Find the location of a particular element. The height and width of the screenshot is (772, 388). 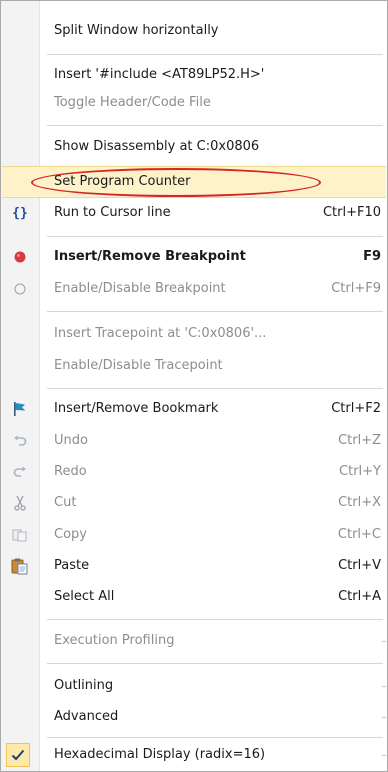

menu-item-cut: Cut Ctrl+X is located at coordinates (194, 503).